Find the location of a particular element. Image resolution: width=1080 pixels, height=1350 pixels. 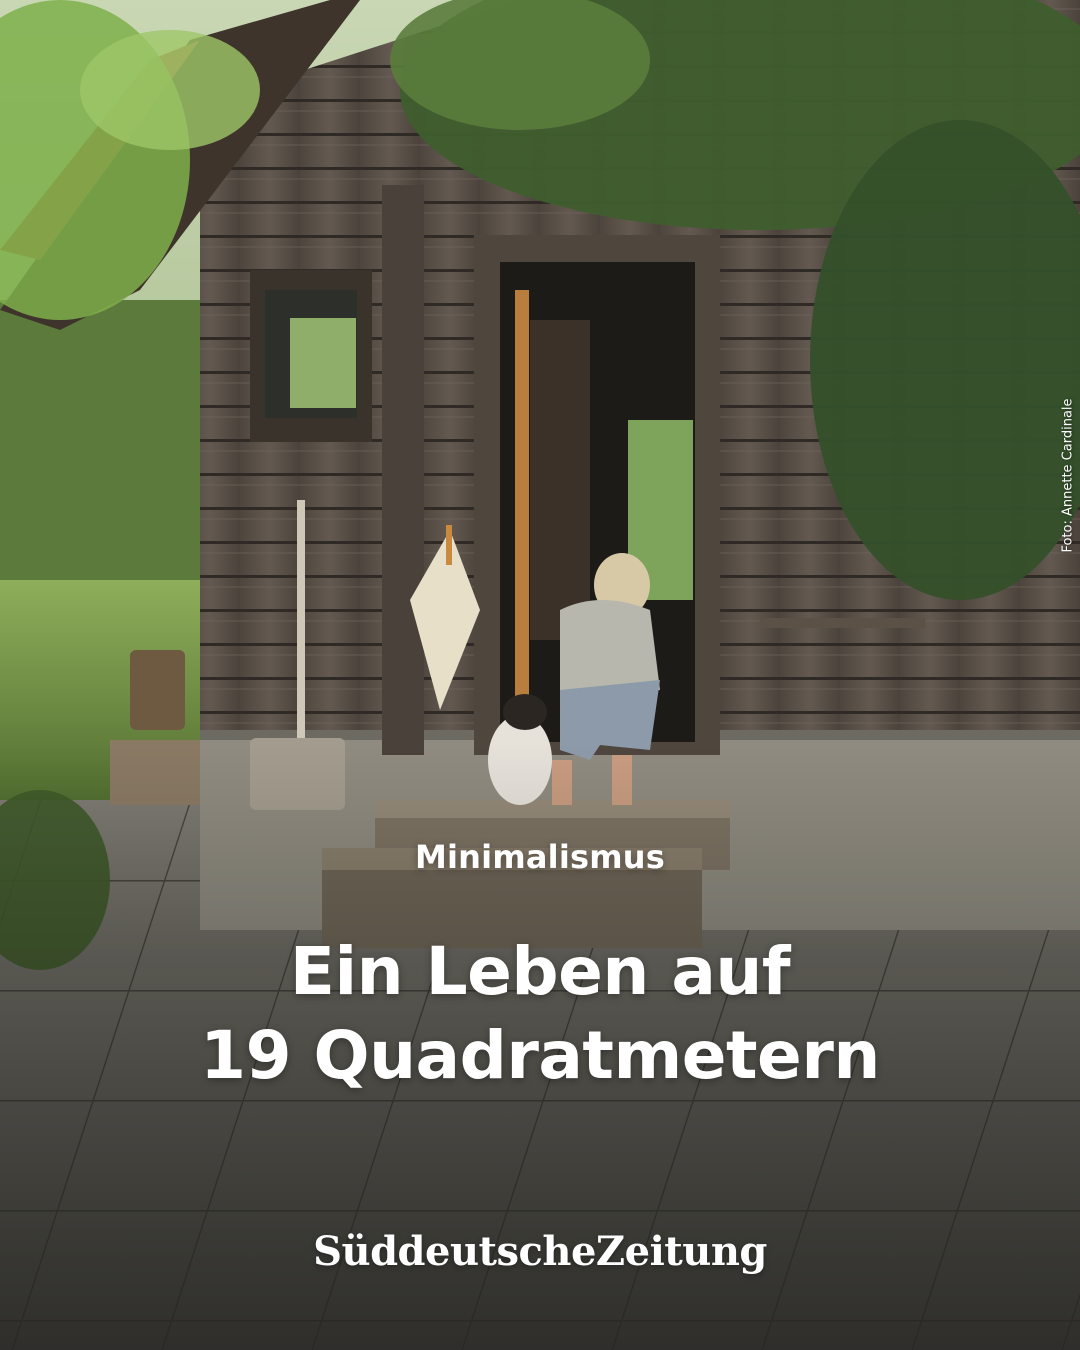

photo-credit: Foto: Annette Cardinale is located at coordinates (1067, 478).